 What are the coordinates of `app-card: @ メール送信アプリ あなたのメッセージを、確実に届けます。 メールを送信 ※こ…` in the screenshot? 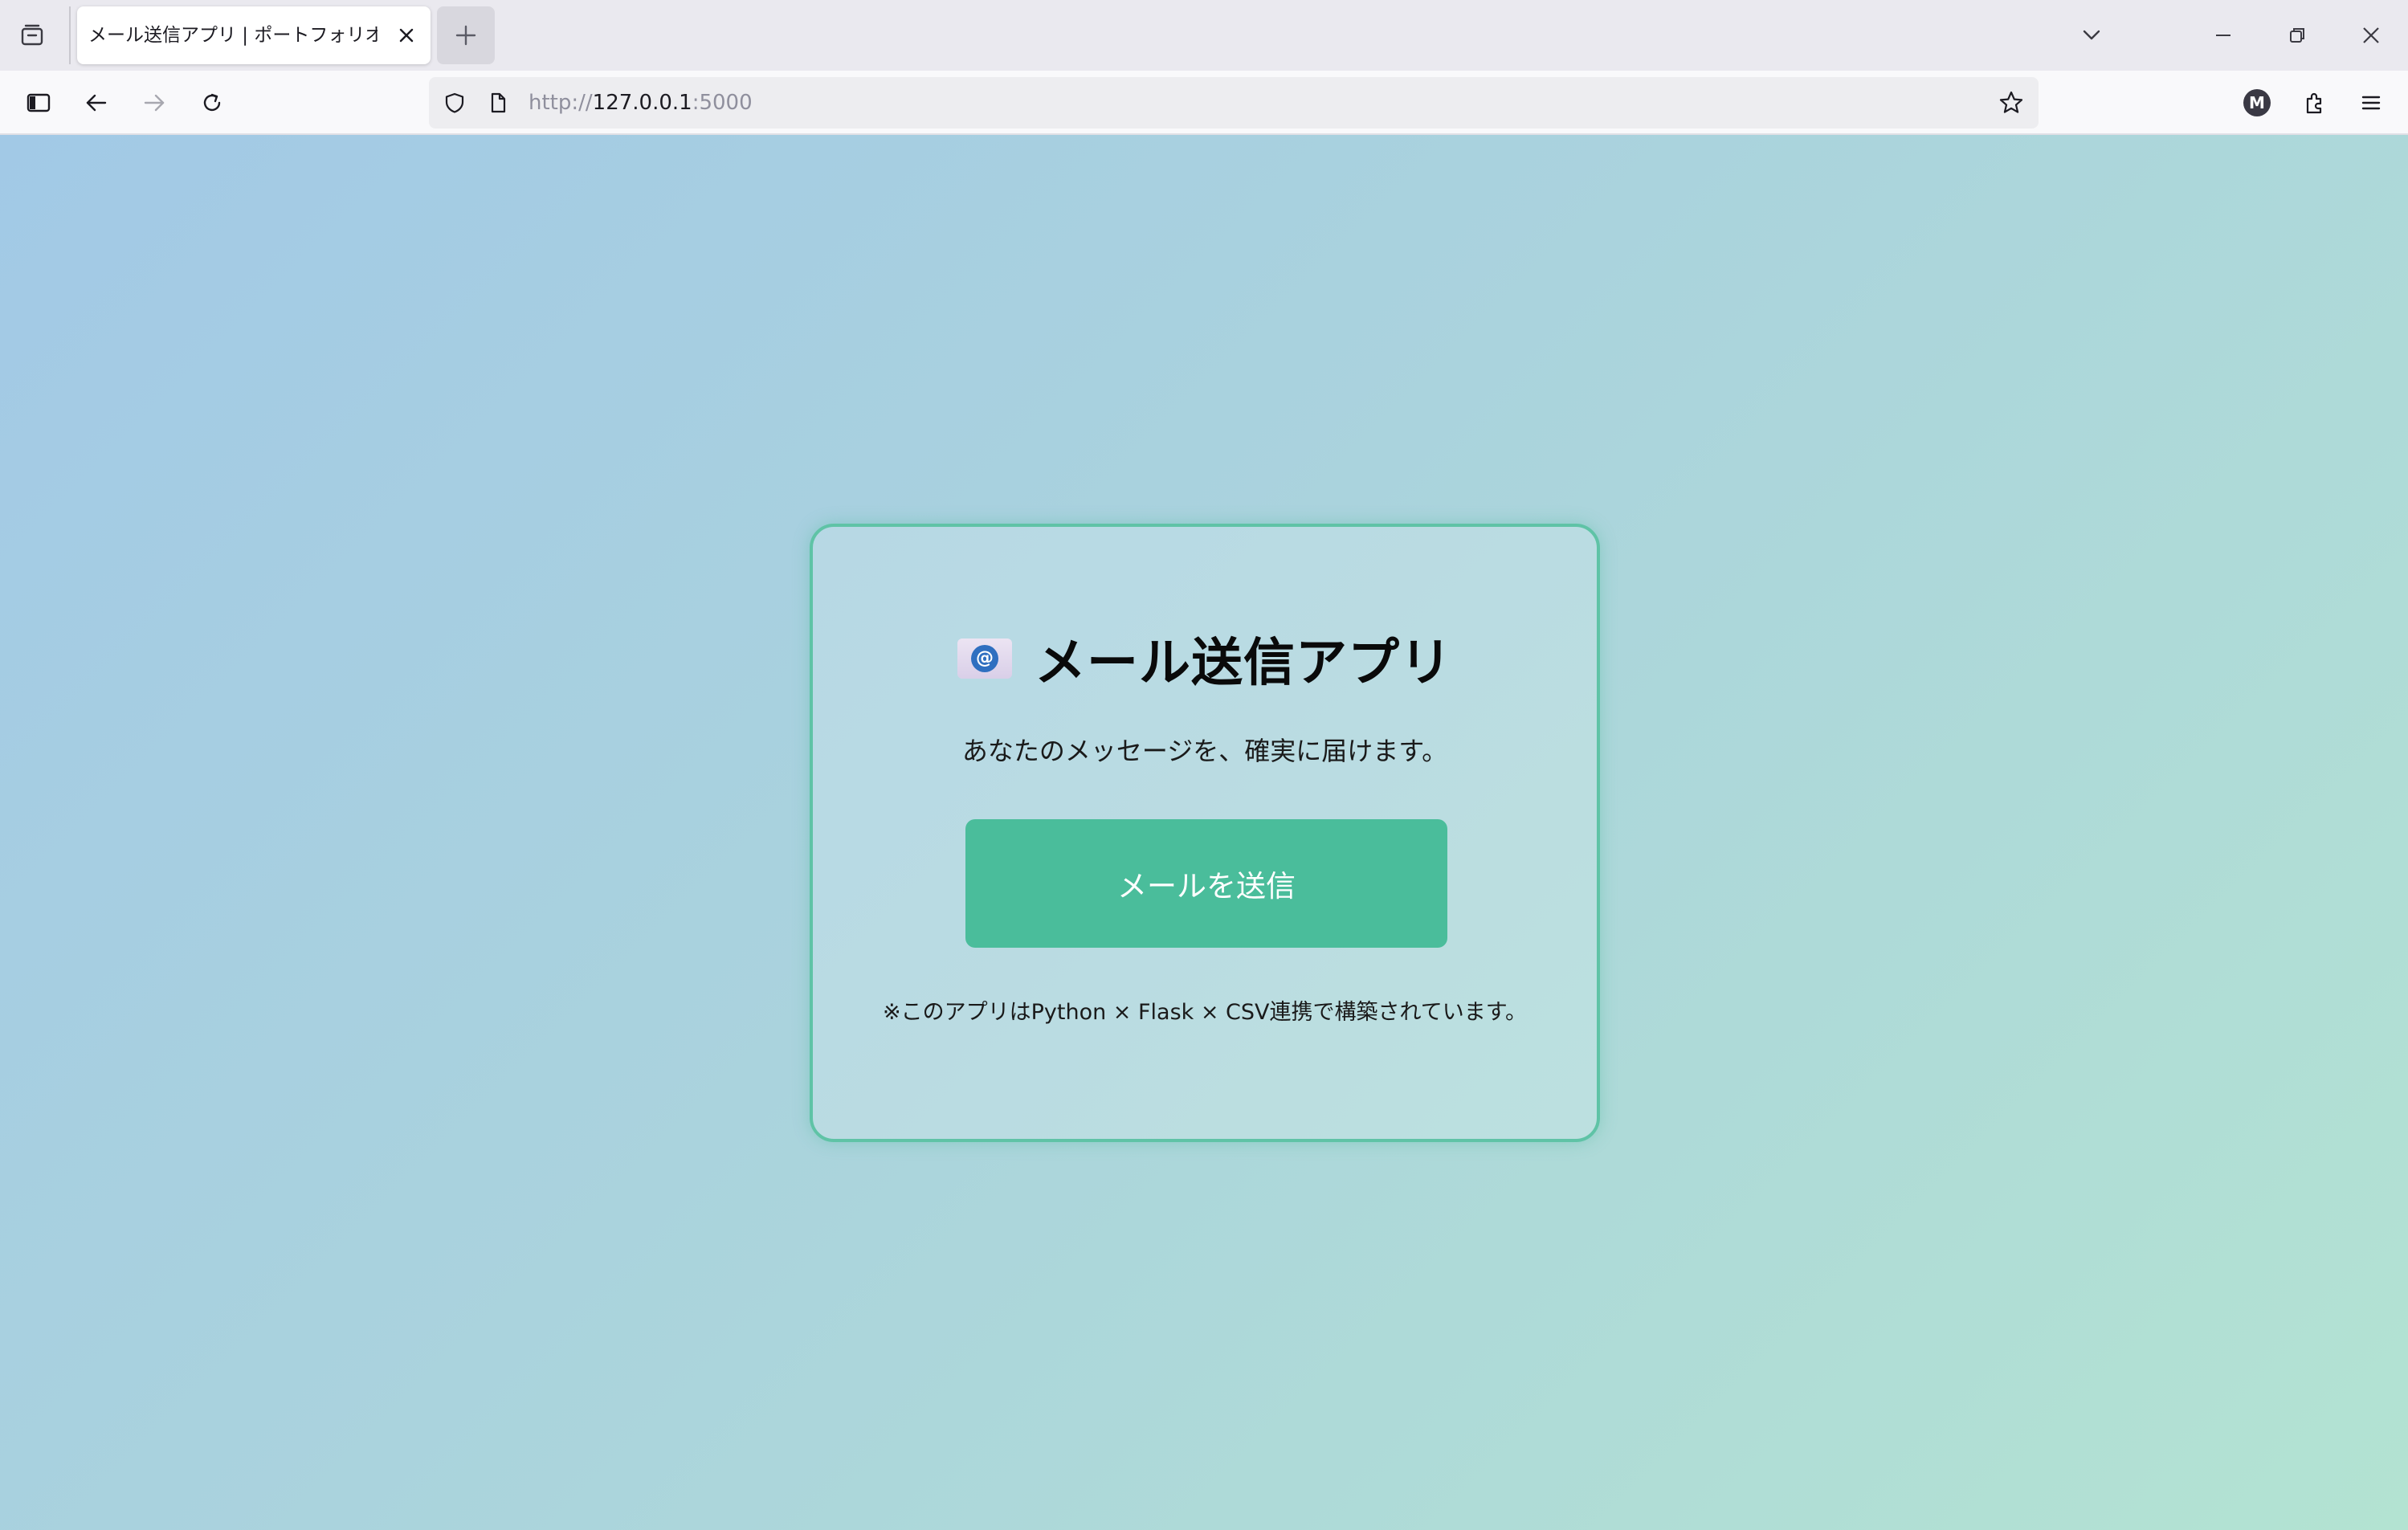 It's located at (1205, 833).